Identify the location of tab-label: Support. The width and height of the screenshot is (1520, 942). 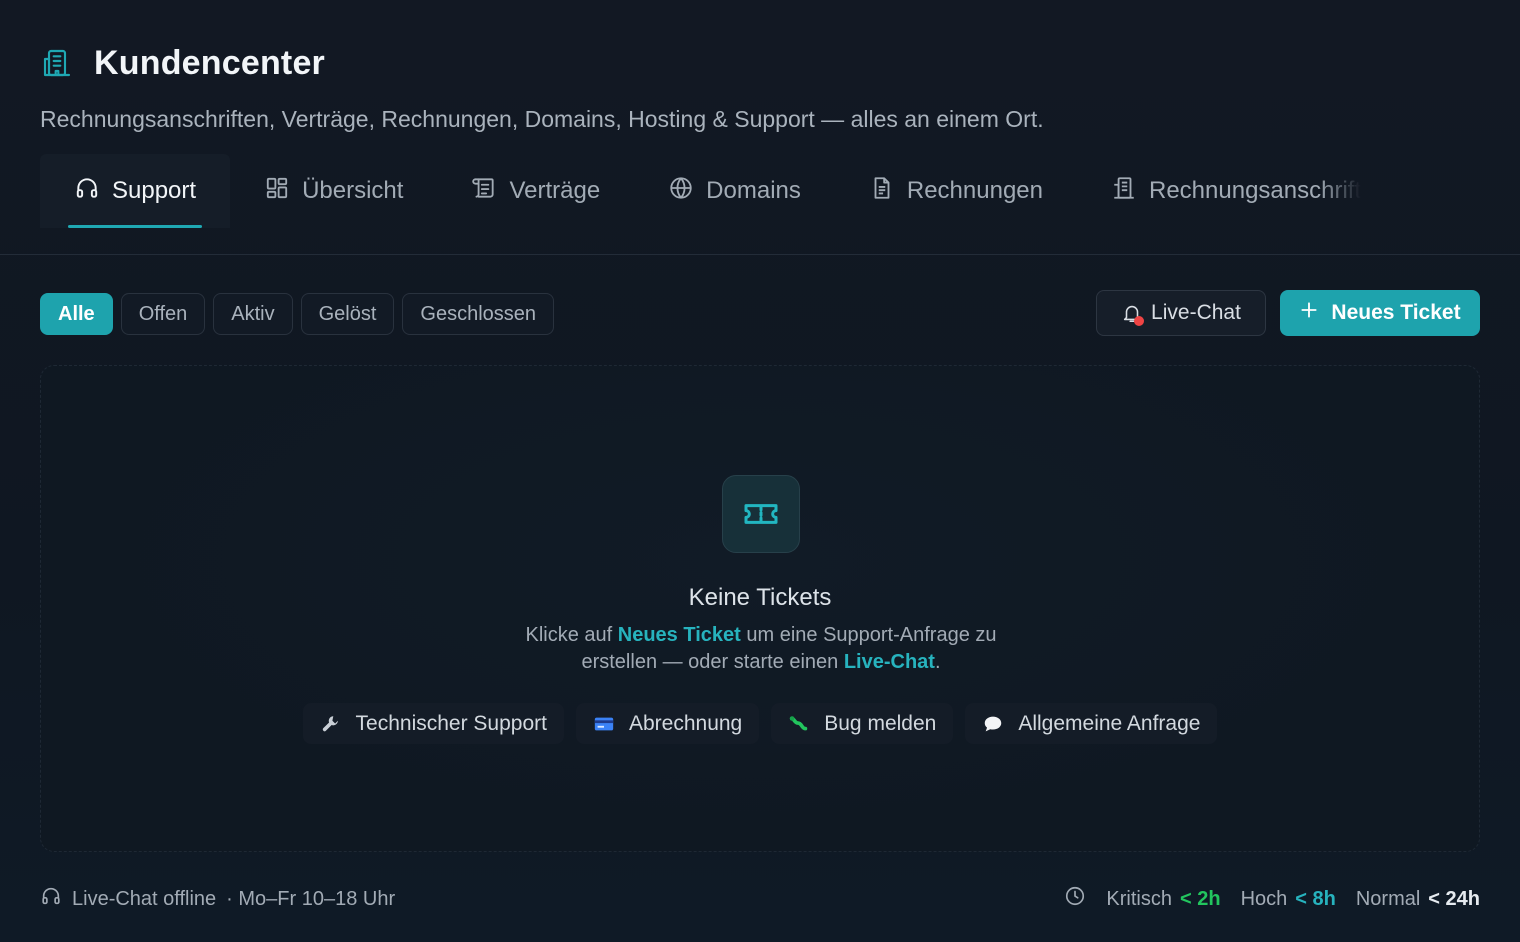
(154, 190).